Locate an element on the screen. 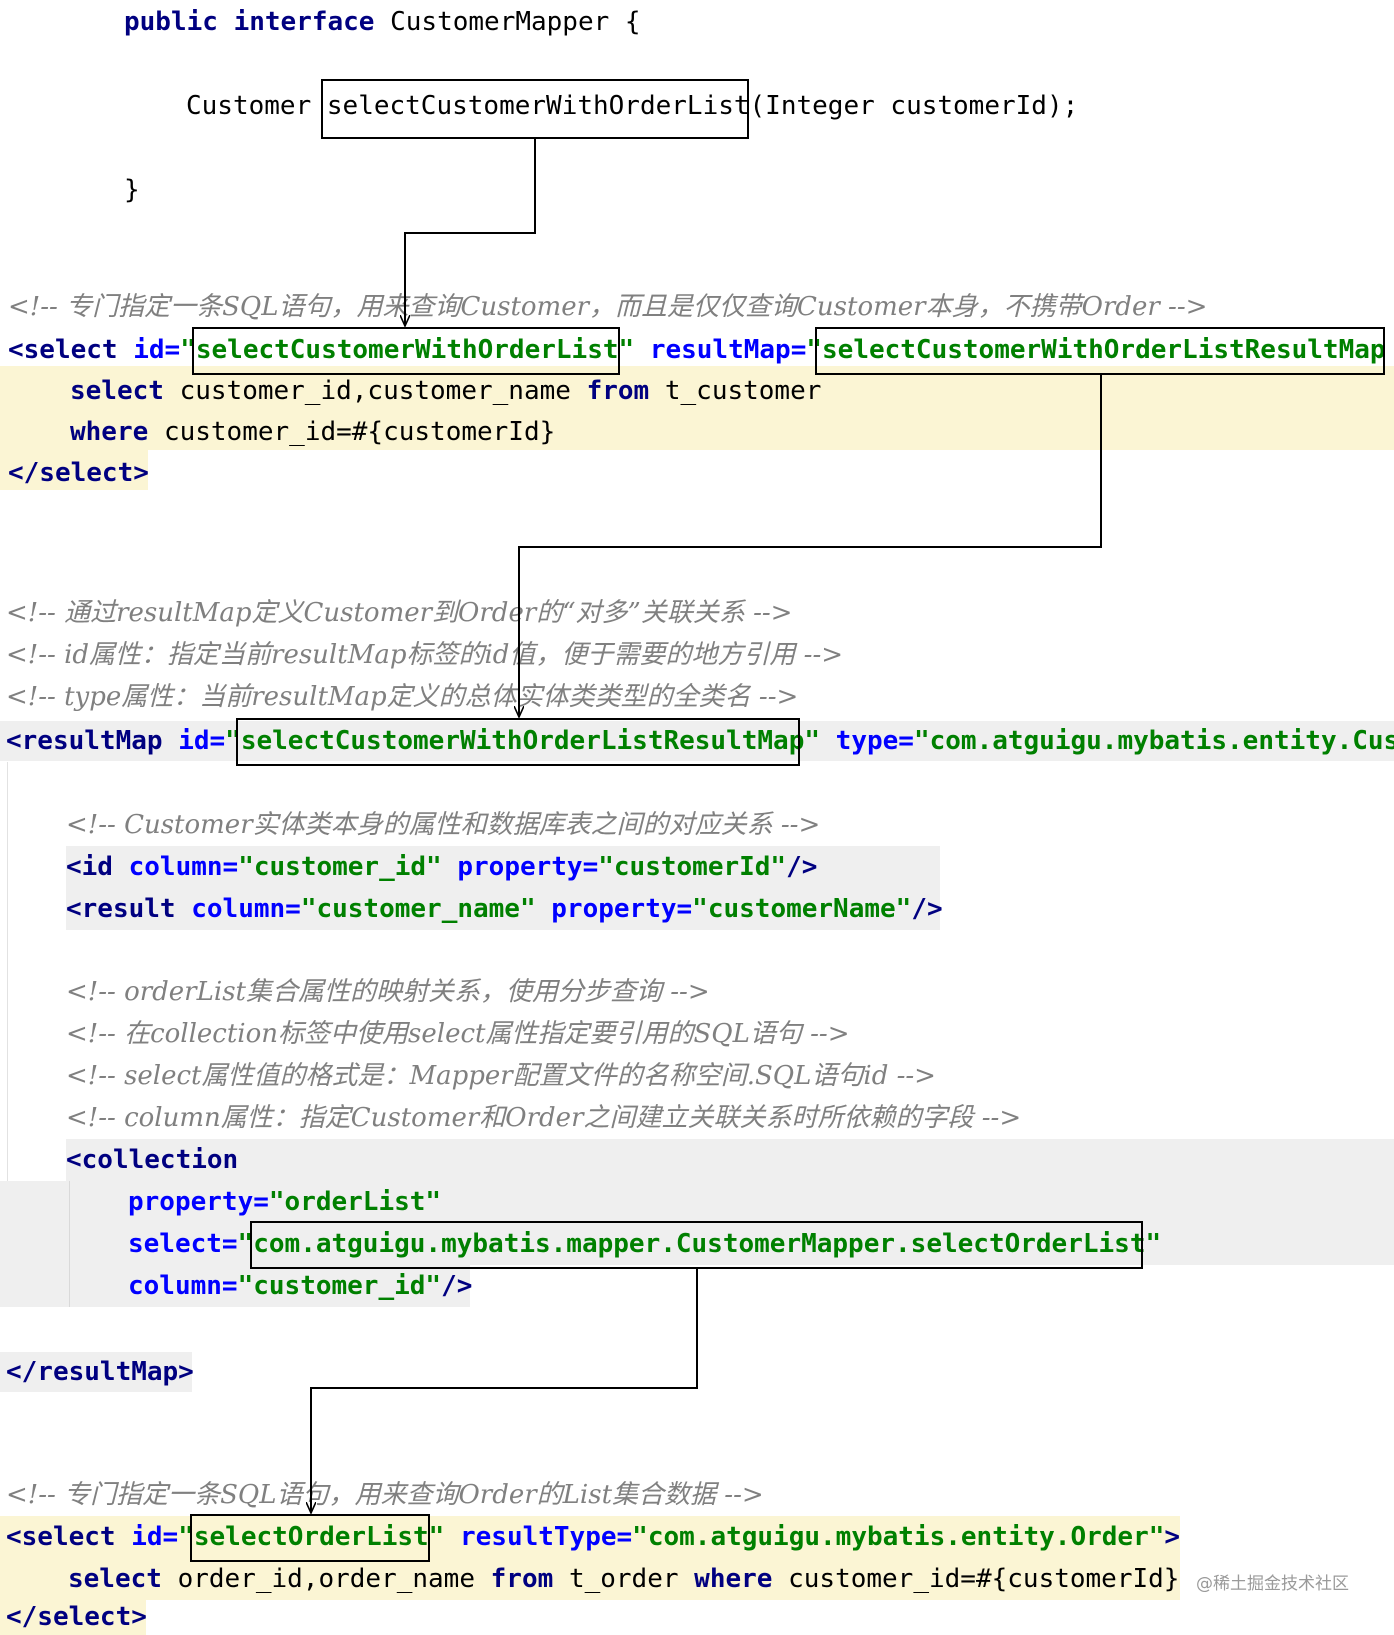  arrow-method-to-select is located at coordinates (470, 232).